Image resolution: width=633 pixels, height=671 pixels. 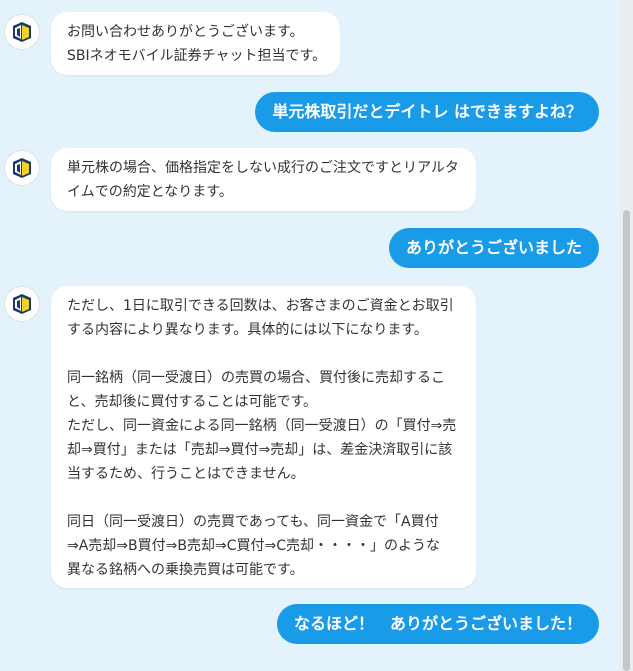 What do you see at coordinates (427, 112) in the screenshot?
I see `user-message: 単元株取引だとデイトレ はできますよね？` at bounding box center [427, 112].